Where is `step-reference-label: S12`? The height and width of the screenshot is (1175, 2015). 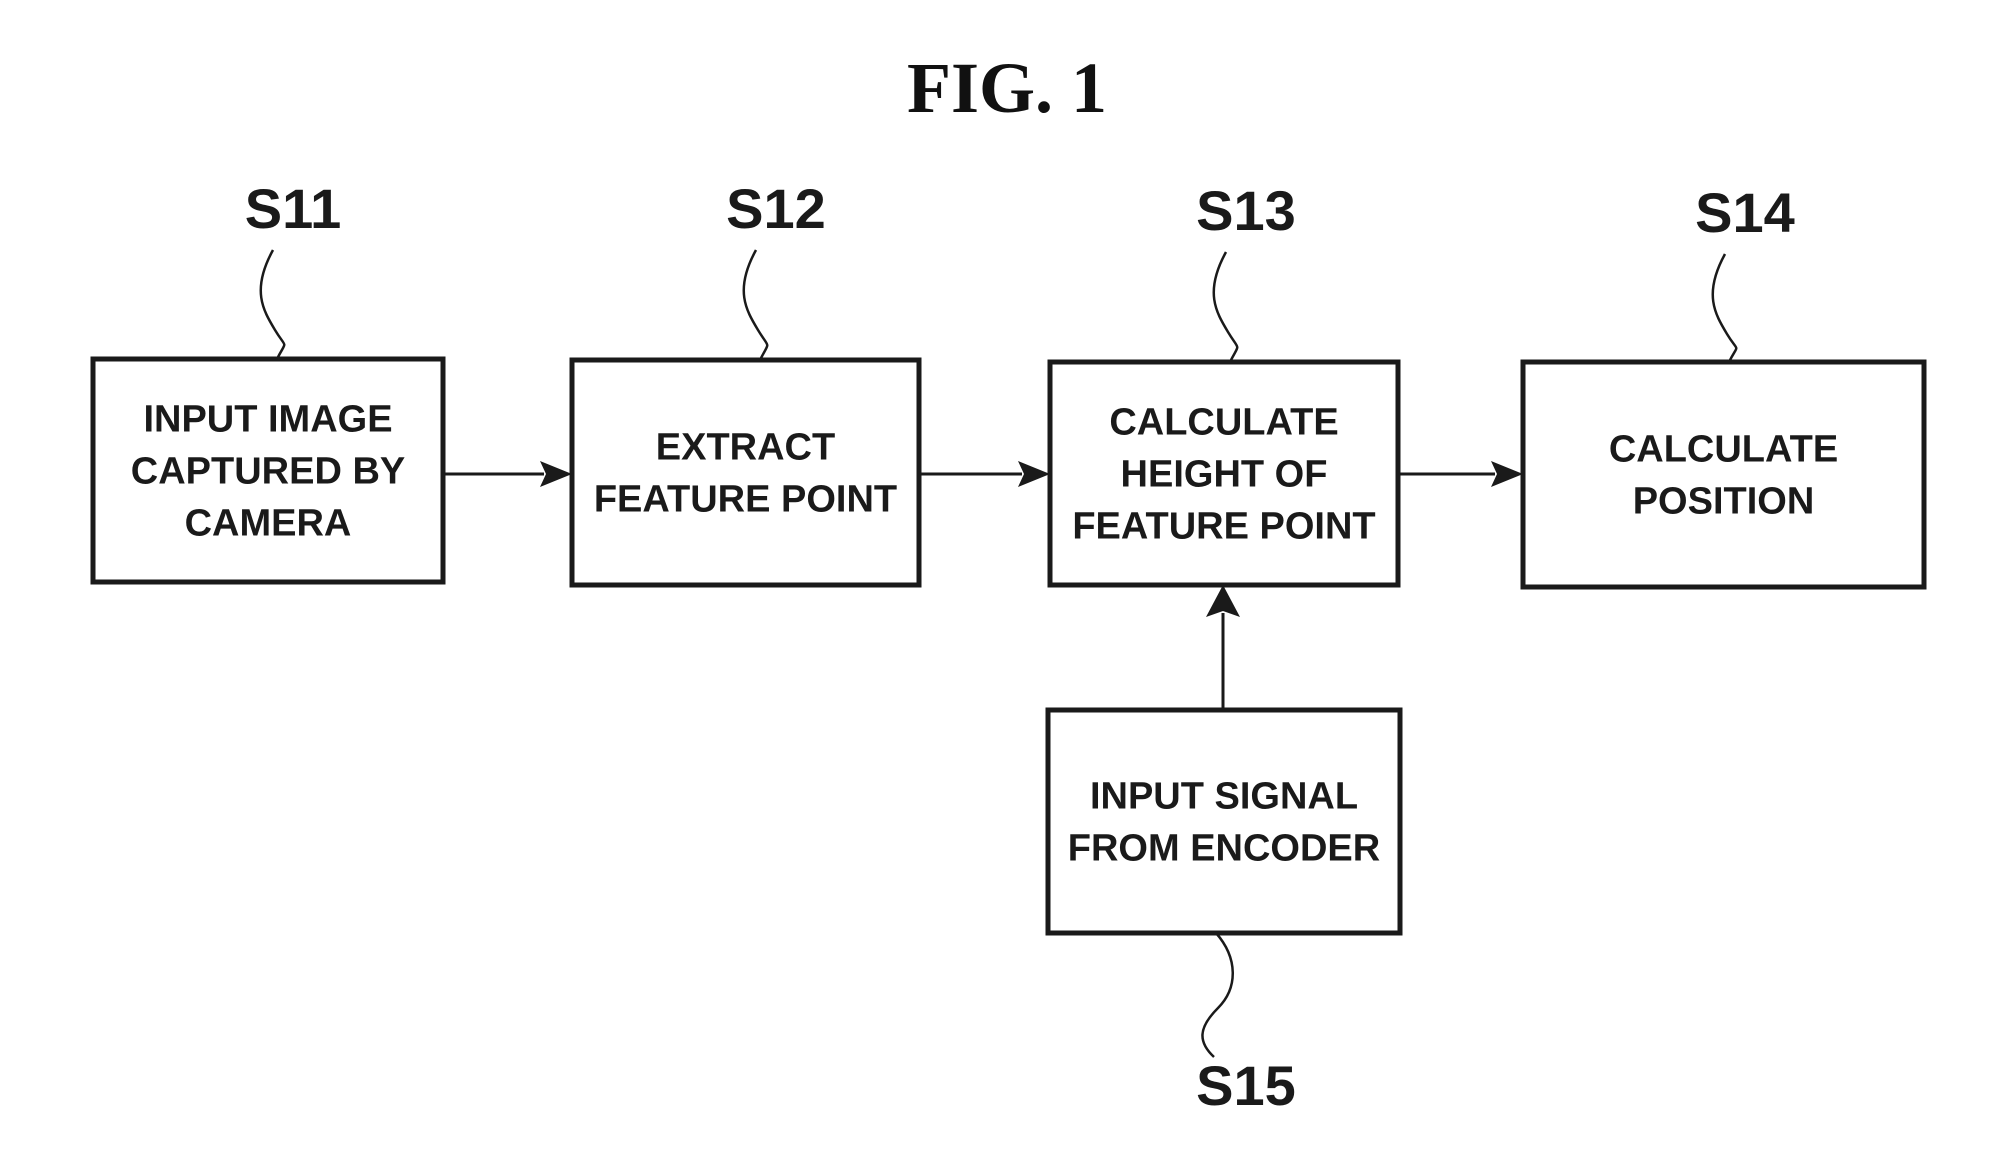
step-reference-label: S12 is located at coordinates (776, 208).